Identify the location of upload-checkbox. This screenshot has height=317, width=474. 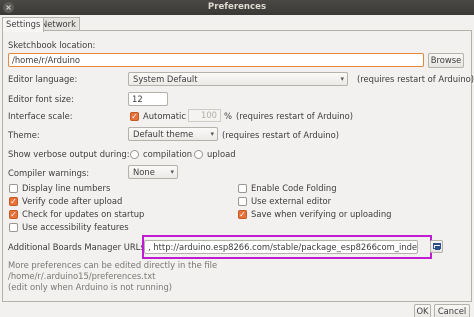
(198, 154).